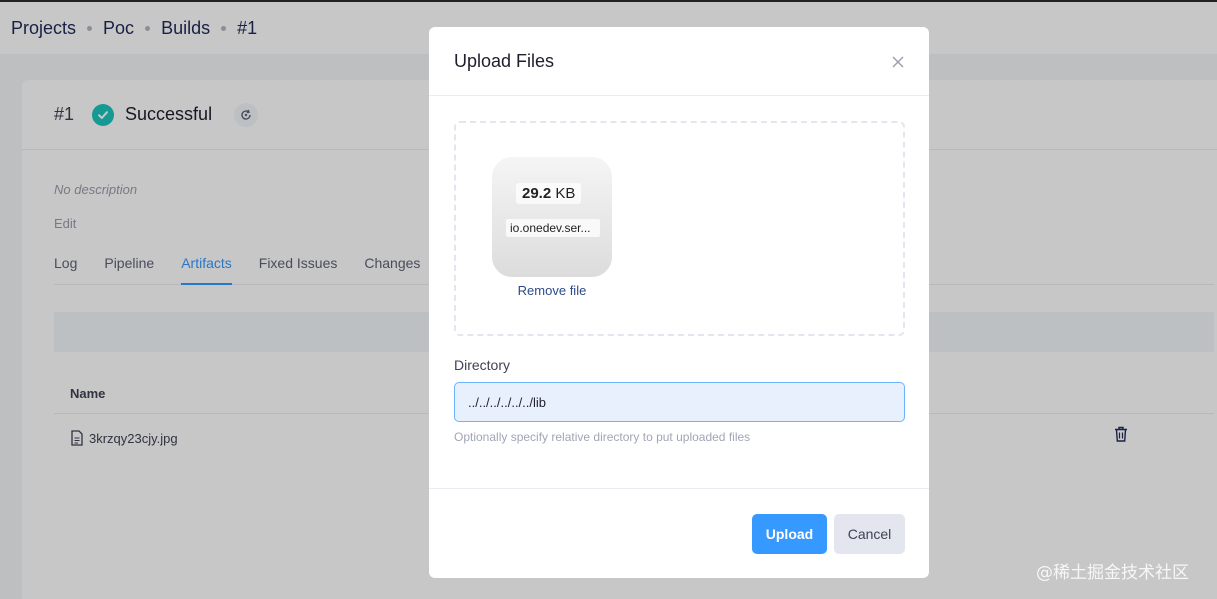 The width and height of the screenshot is (1217, 599). What do you see at coordinates (679, 533) in the screenshot?
I see `dialog-footer: Upload Cancel` at bounding box center [679, 533].